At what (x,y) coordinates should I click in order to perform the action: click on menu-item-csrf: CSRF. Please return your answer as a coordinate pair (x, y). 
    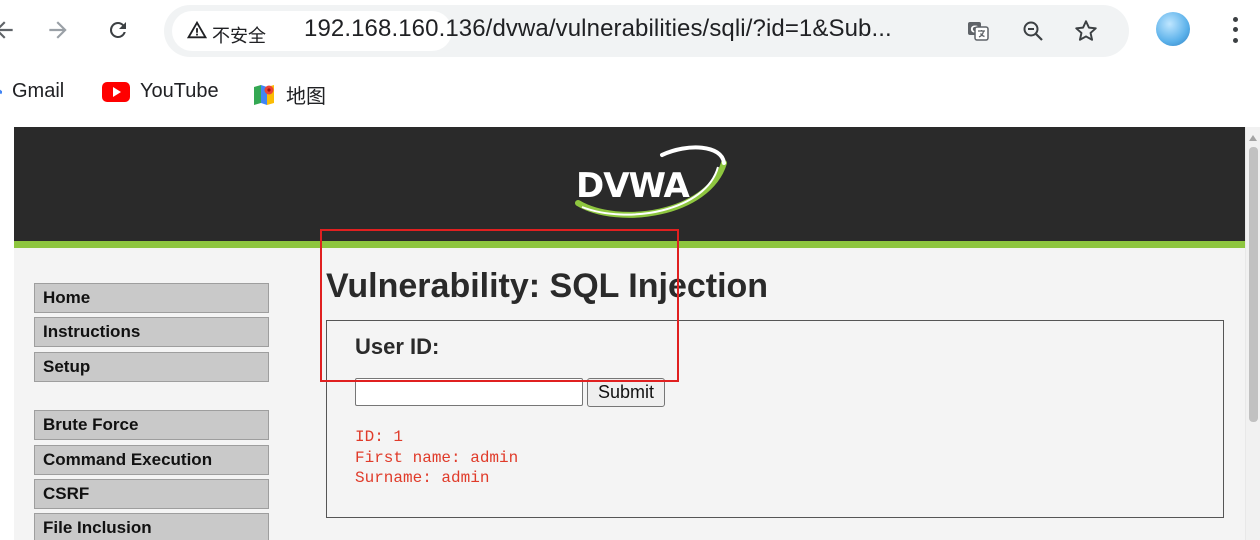
    Looking at the image, I should click on (151, 494).